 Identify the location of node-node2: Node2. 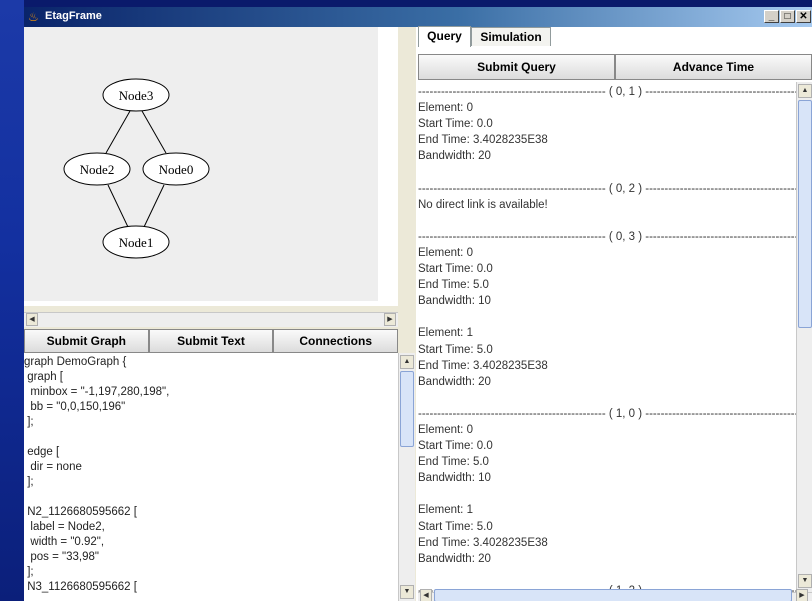
(97, 169).